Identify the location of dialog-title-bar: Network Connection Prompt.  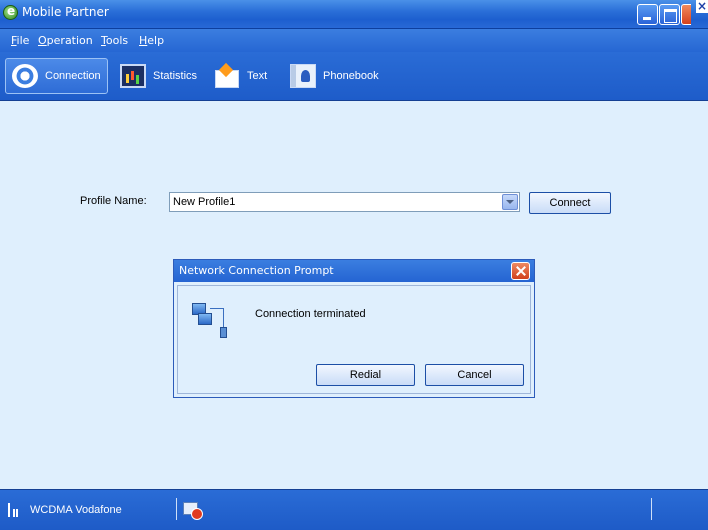
(354, 271).